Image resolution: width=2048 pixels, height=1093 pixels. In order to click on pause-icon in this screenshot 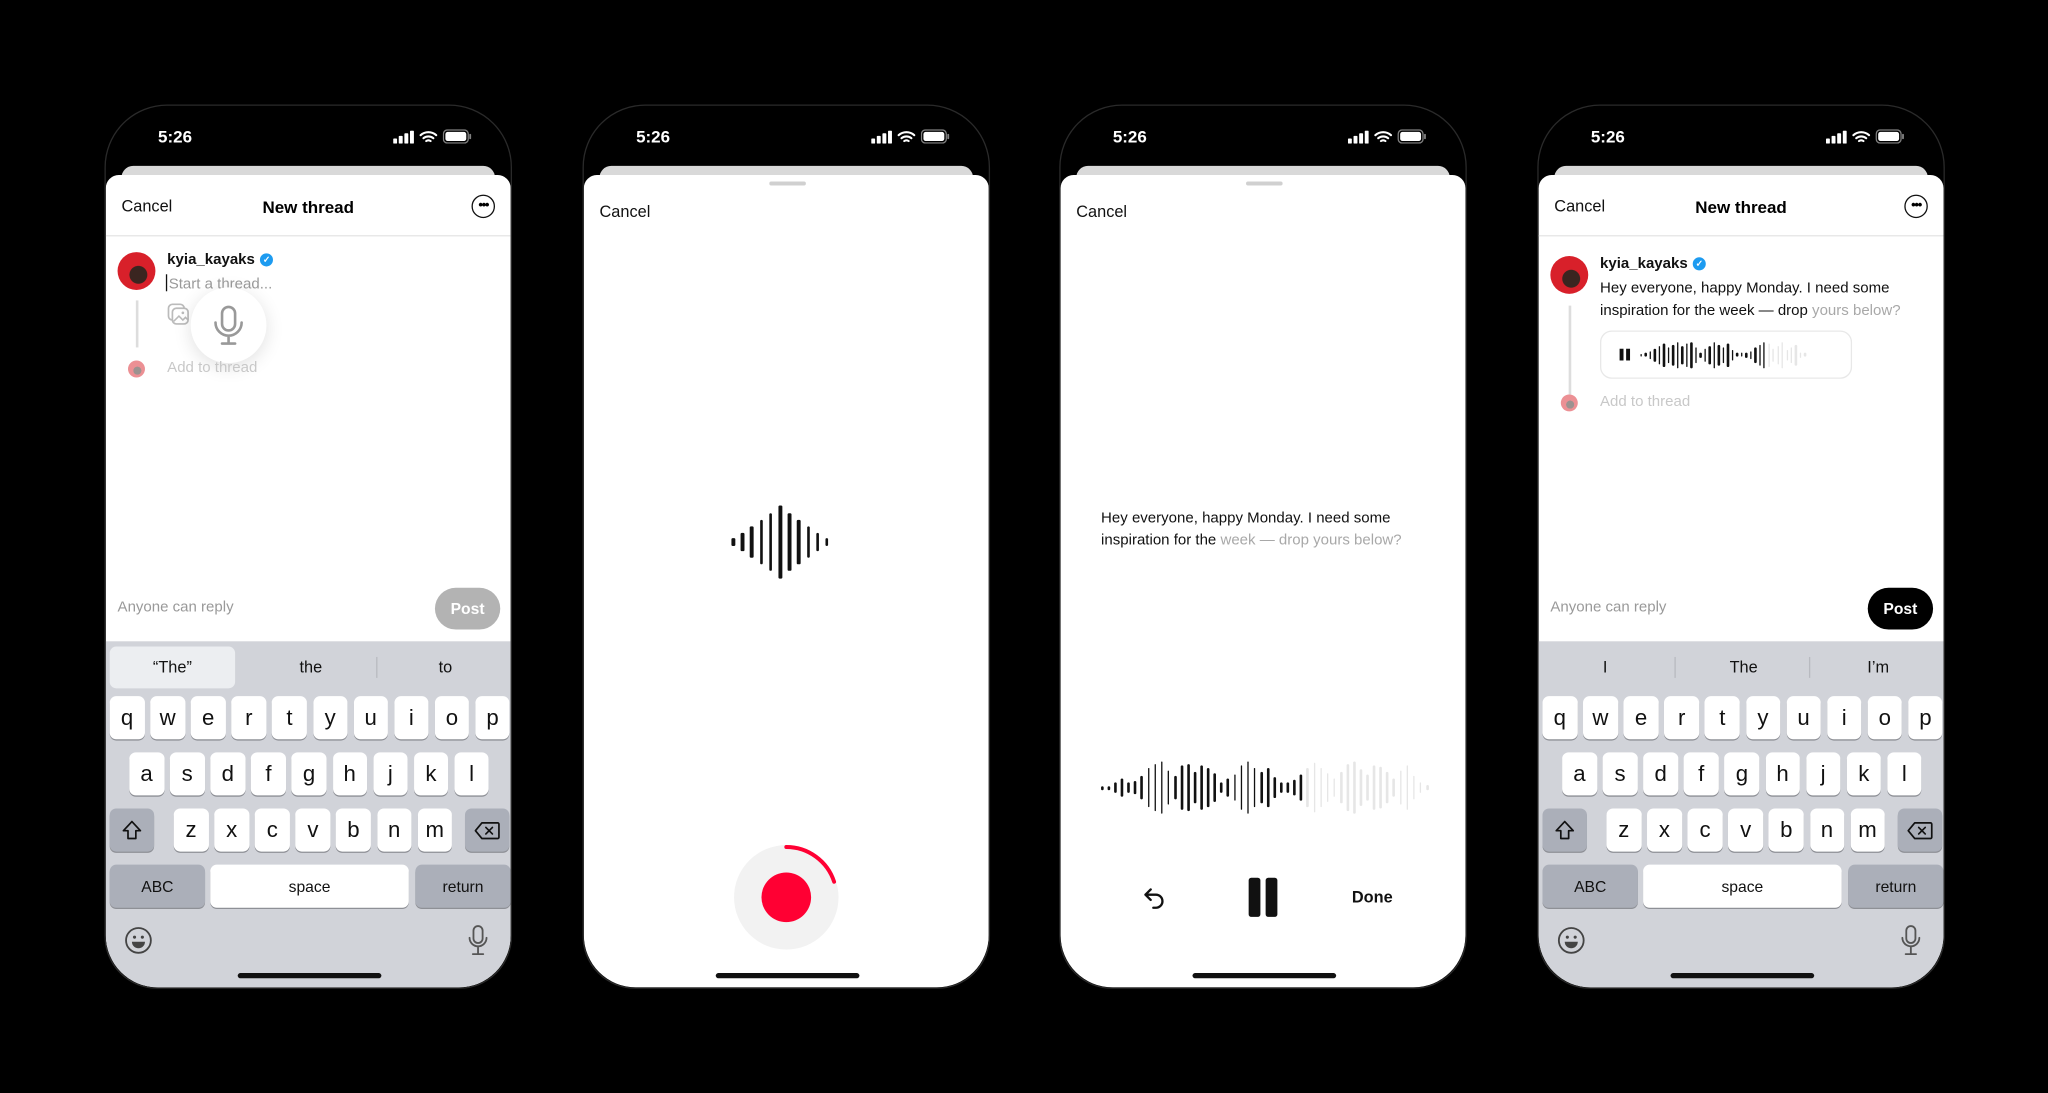, I will do `click(1625, 354)`.